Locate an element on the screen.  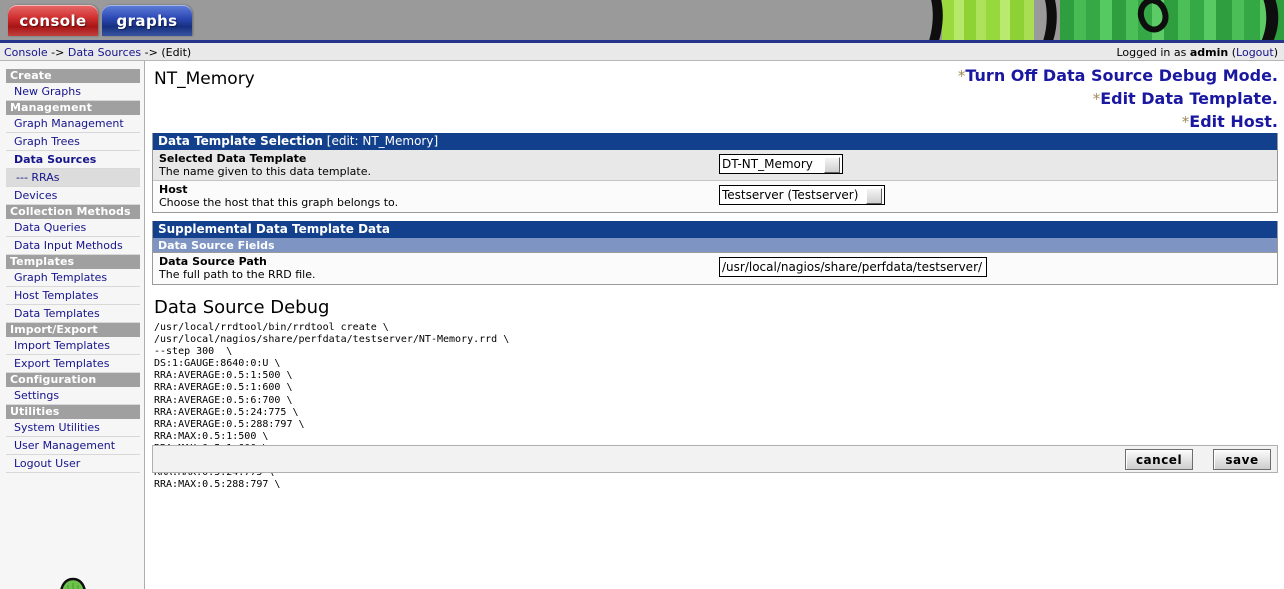
breadcrumb-current: (Edit) is located at coordinates (176, 52).